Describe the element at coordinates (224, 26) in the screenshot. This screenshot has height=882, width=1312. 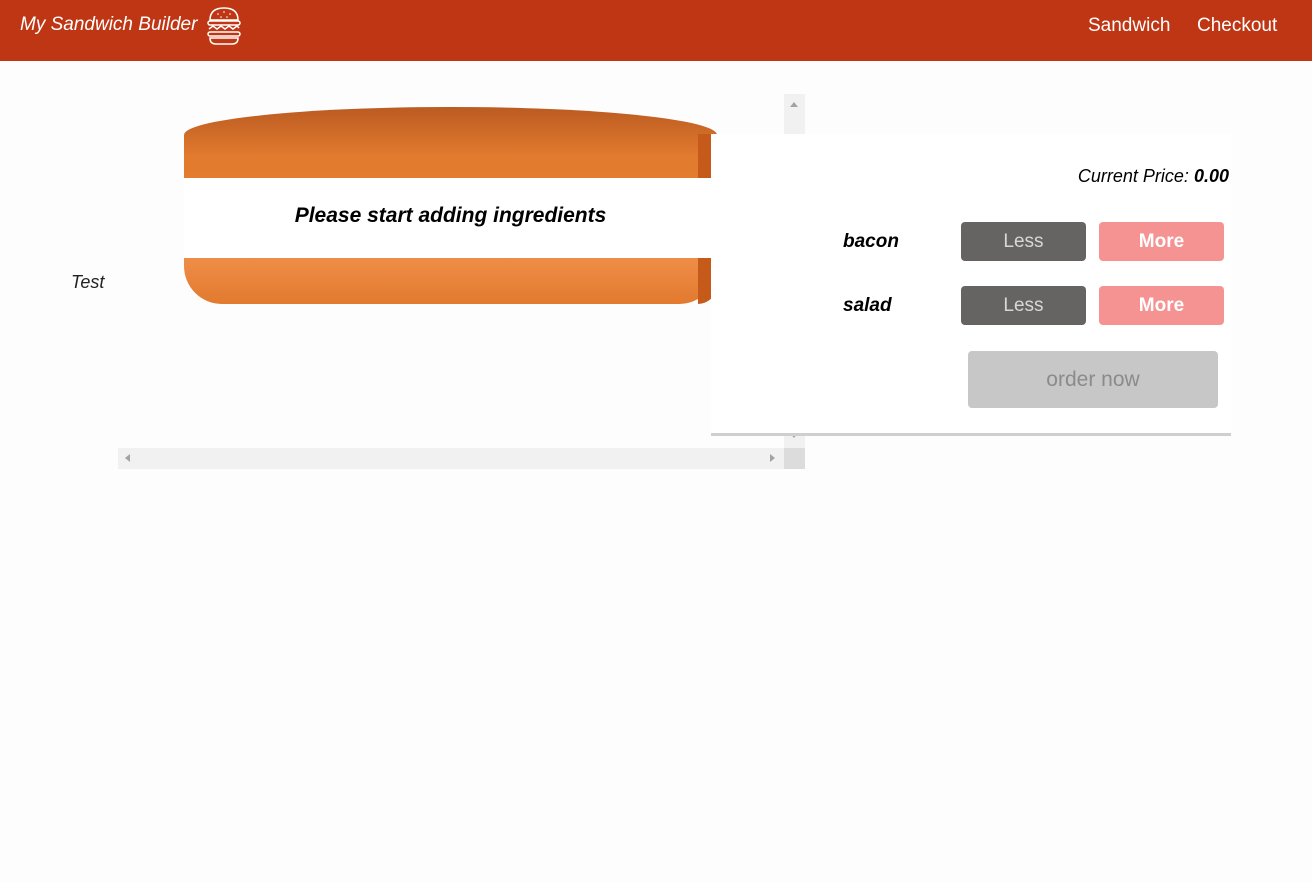
I see `burger-icon` at that location.